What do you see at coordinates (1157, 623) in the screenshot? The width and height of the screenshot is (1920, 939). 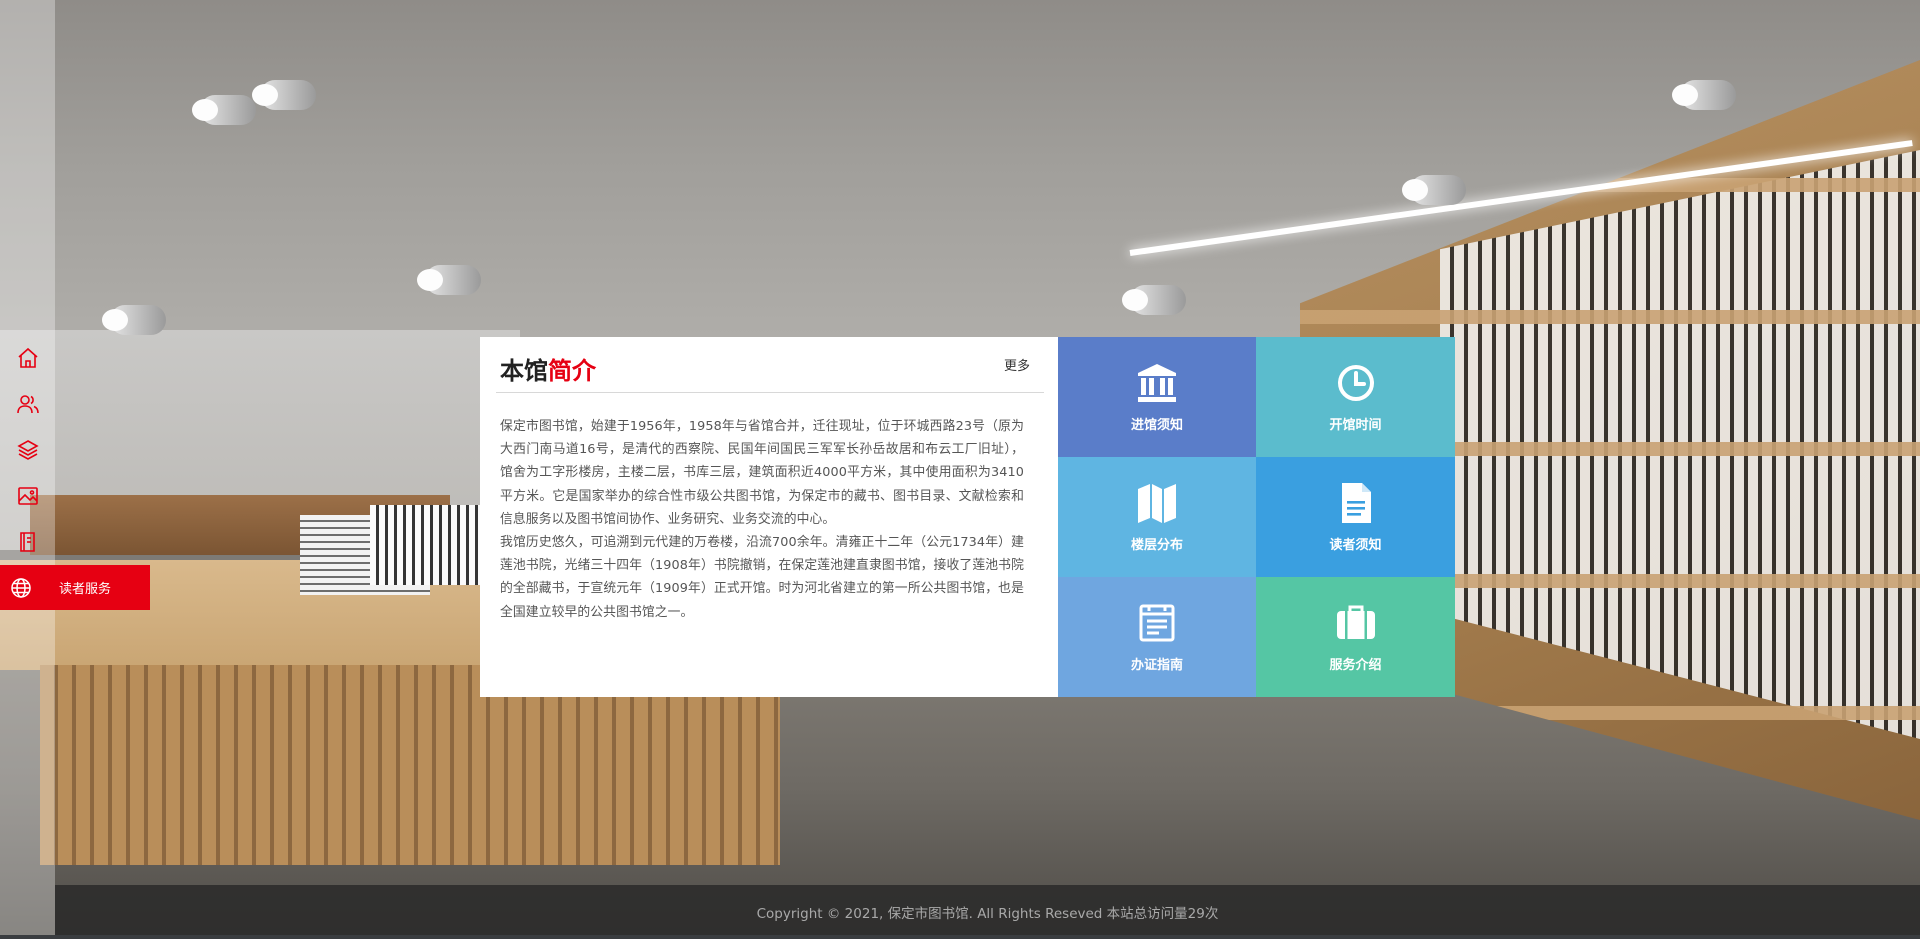 I see `card-icon` at bounding box center [1157, 623].